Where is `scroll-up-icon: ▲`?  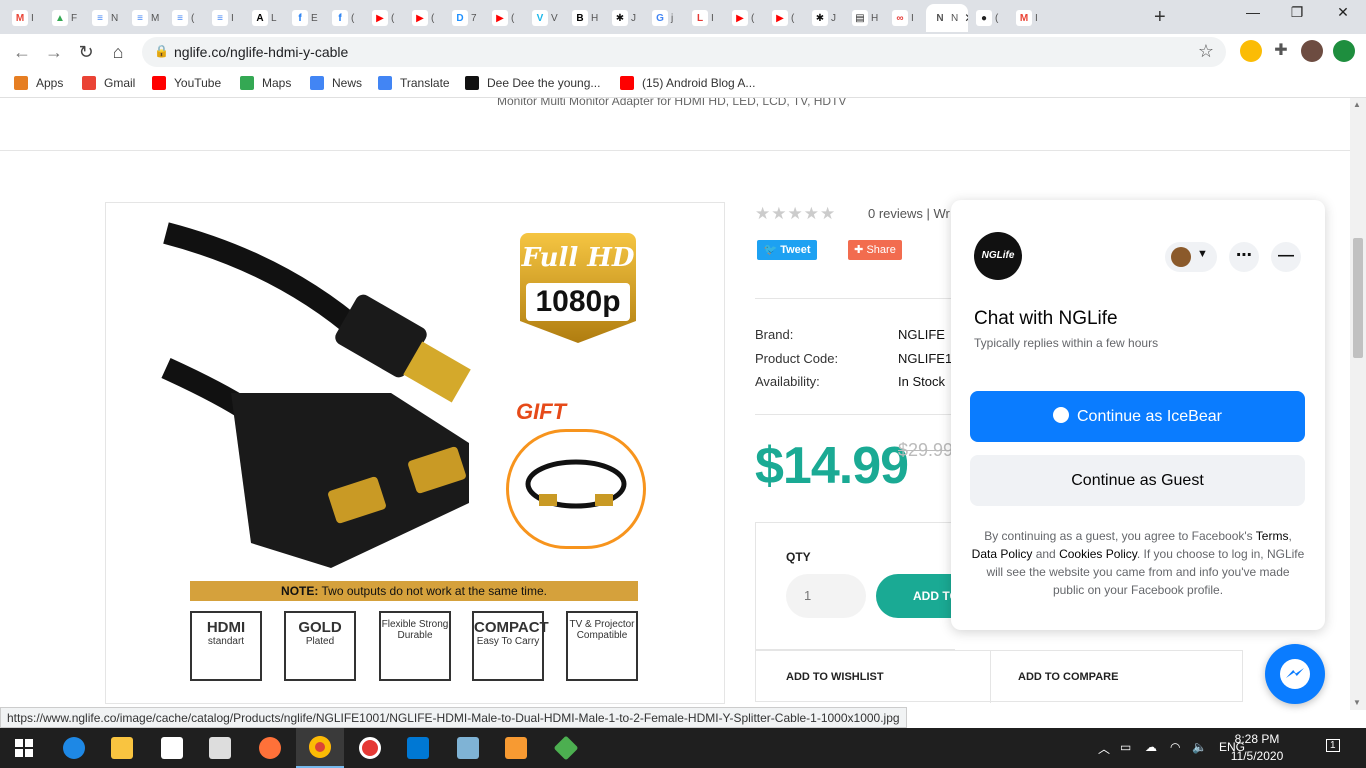
scroll-up-icon: ▲ is located at coordinates (1357, 104).